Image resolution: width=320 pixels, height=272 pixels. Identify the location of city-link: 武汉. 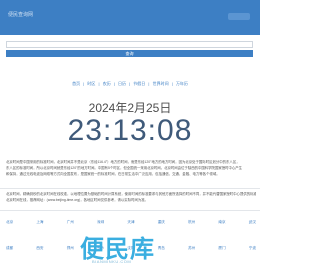
(252, 222).